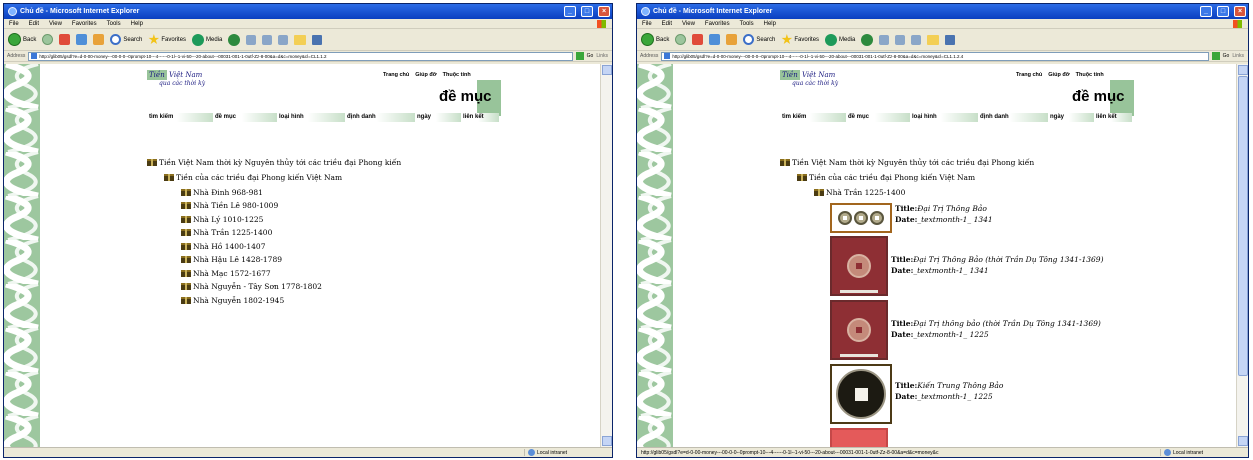 This screenshot has height=460, width=1253. Describe the element at coordinates (222, 219) in the screenshot. I see `tree-leaf: Nhà Lý 1010-1225` at that location.